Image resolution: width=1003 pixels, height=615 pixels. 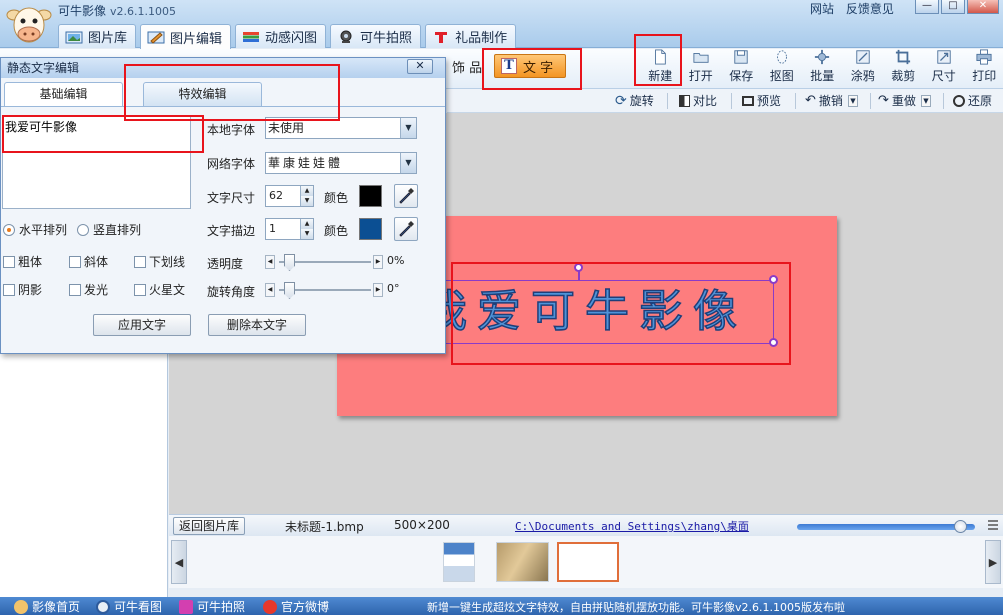 I want to click on redo-button: ↷ 重做 ▼, so click(x=904, y=100).